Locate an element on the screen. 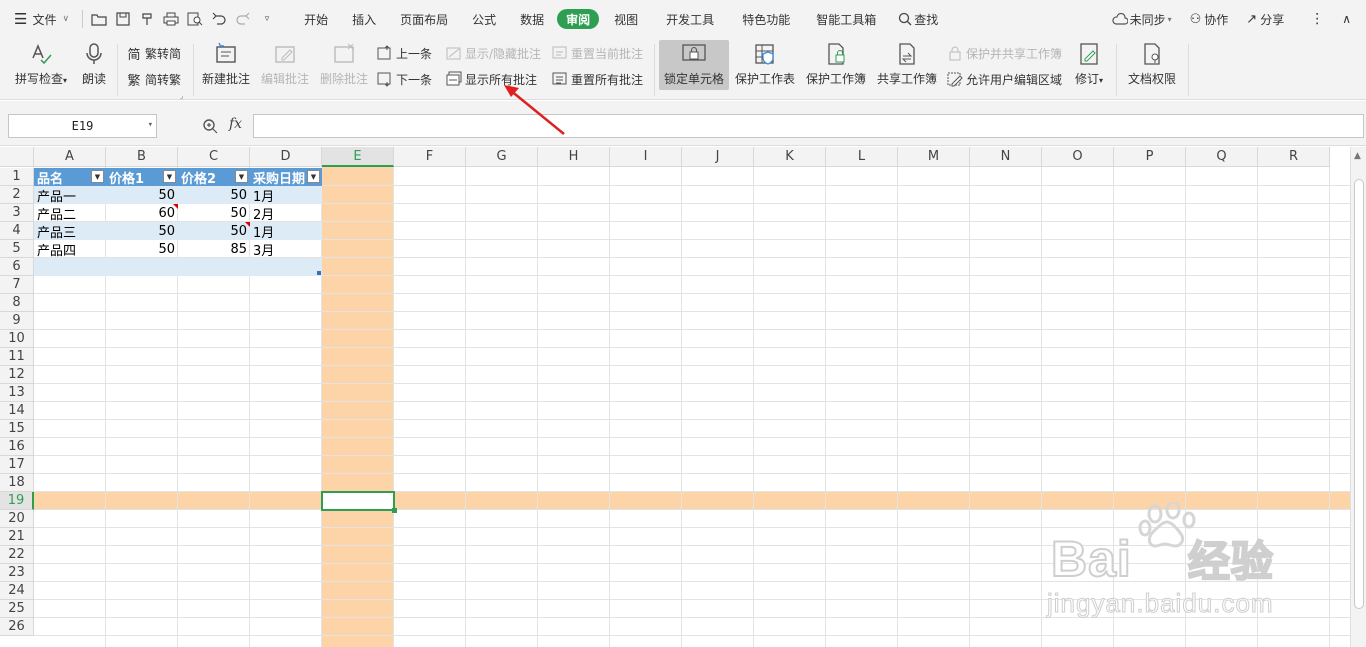  print-icon is located at coordinates (171, 19).